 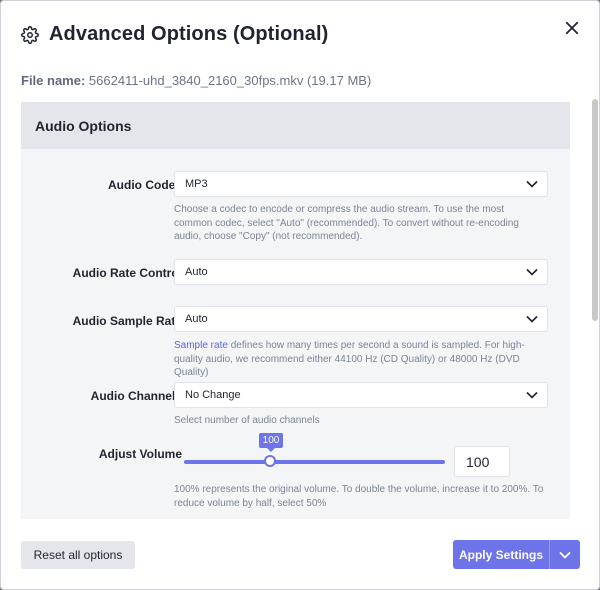 I want to click on reset-all-options-button: Reset all options, so click(x=78, y=555).